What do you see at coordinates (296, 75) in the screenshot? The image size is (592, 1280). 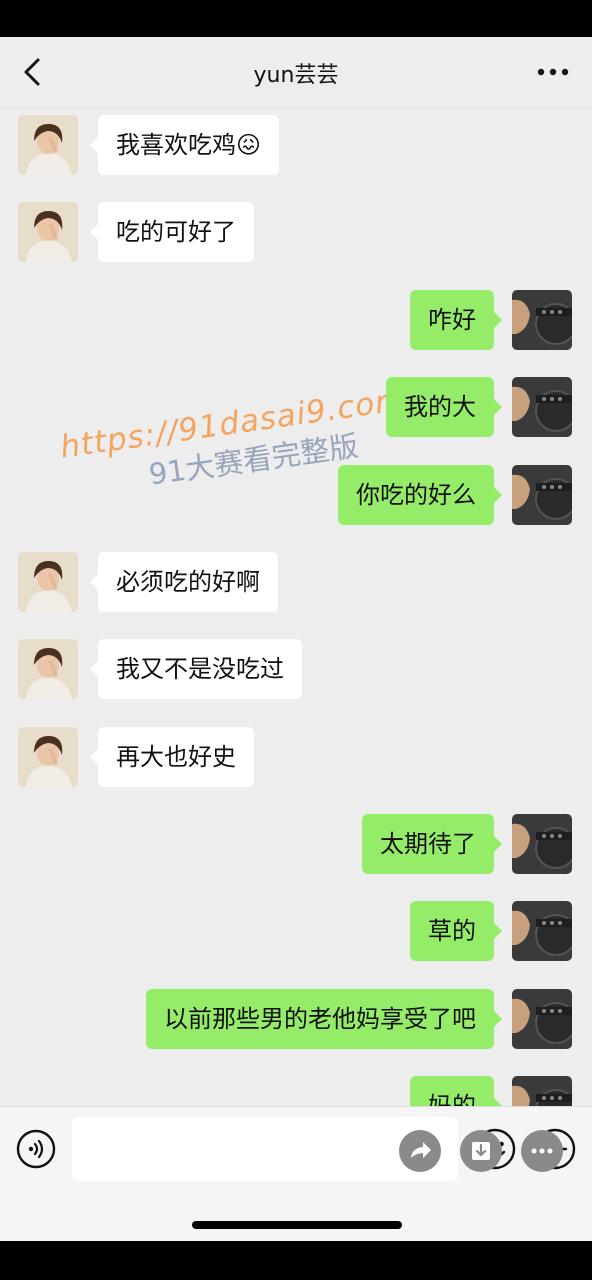 I see `chat-title: yun芸芸` at bounding box center [296, 75].